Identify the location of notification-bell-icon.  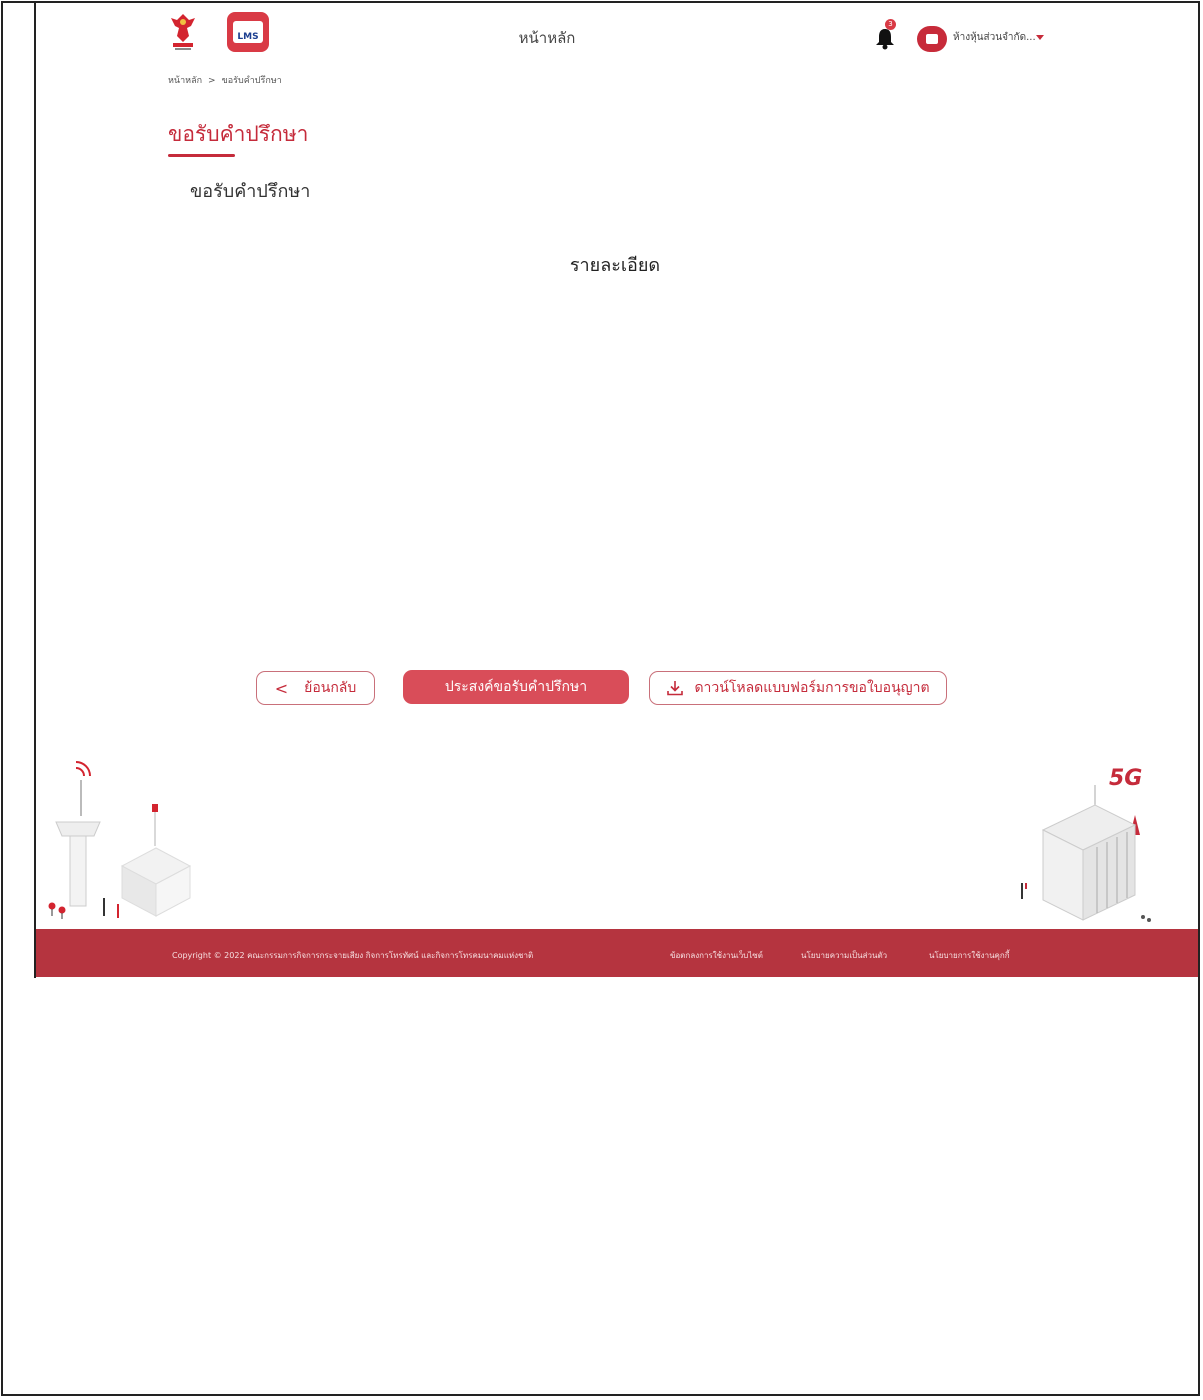
(885, 38).